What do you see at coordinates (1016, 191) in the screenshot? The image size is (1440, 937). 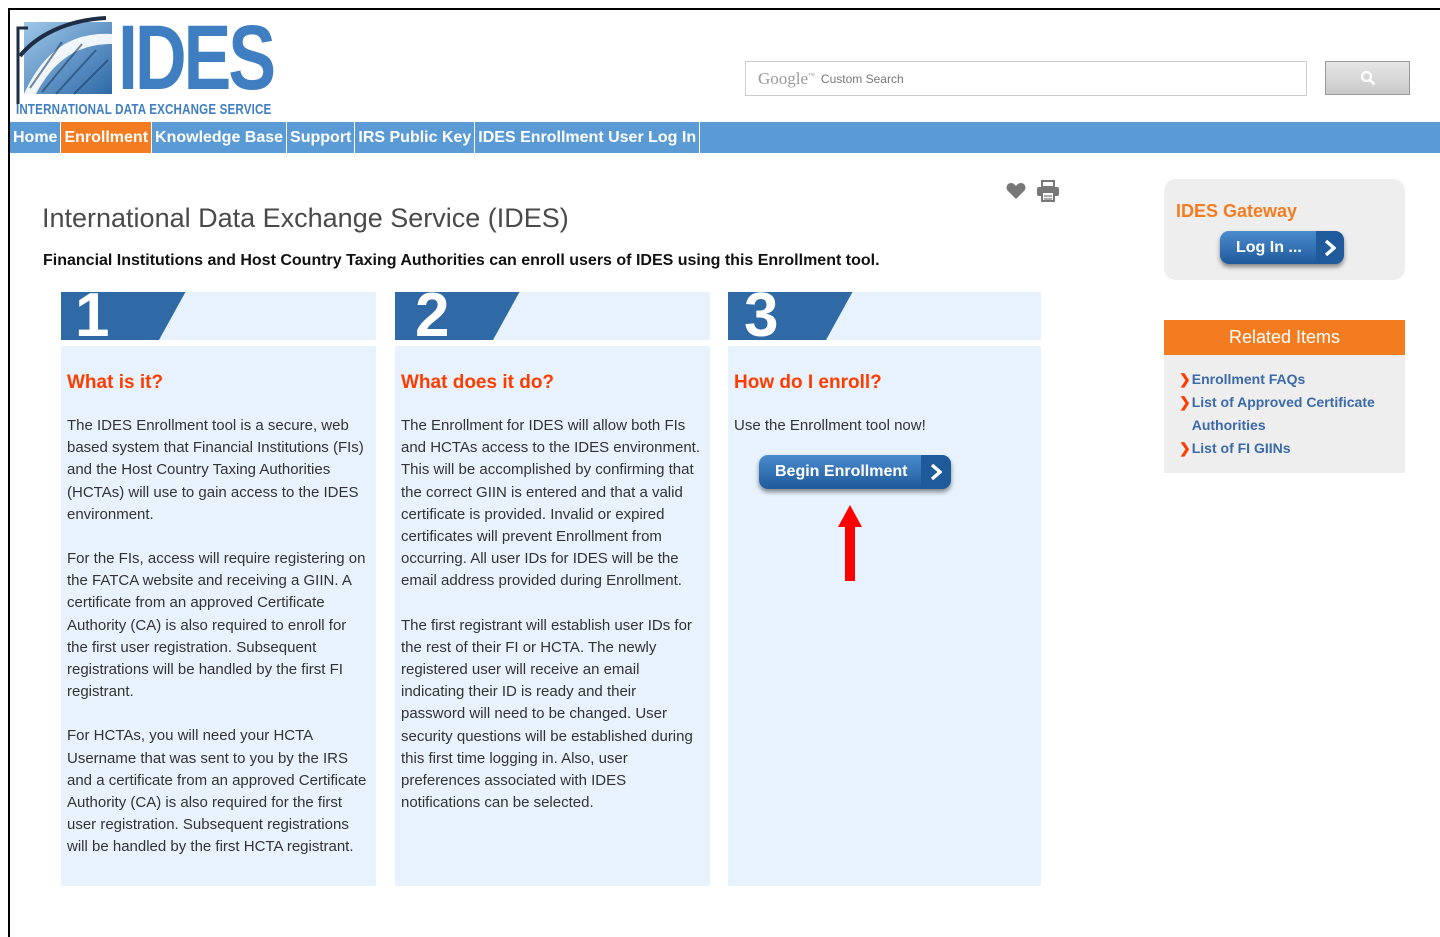 I see `heart-icon` at bounding box center [1016, 191].